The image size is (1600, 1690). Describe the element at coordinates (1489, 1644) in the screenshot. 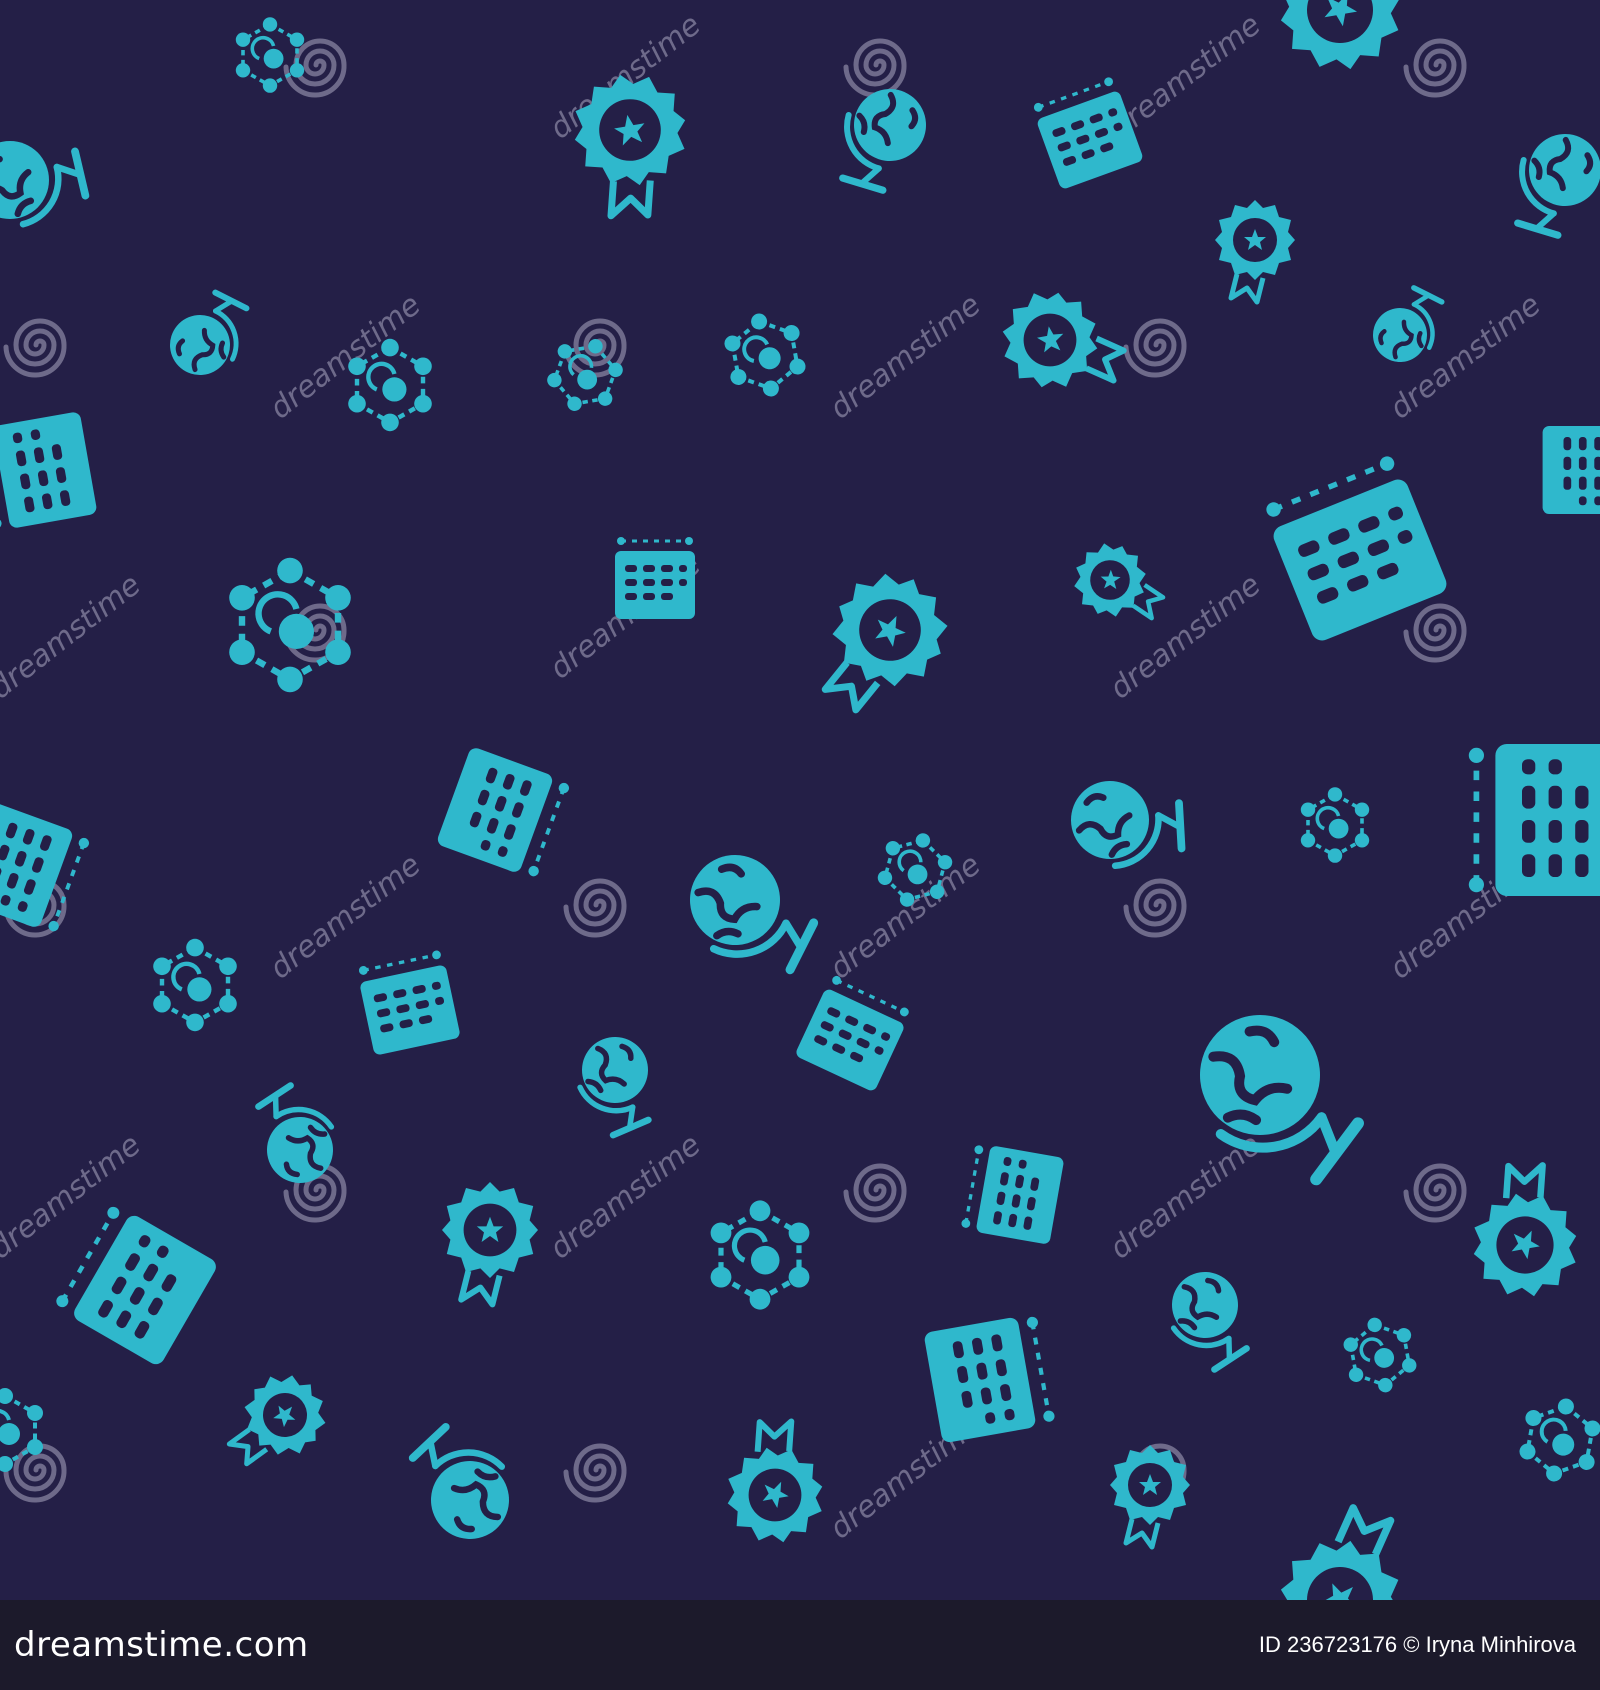

I see `author-credit: © Iryna Minhirova` at that location.